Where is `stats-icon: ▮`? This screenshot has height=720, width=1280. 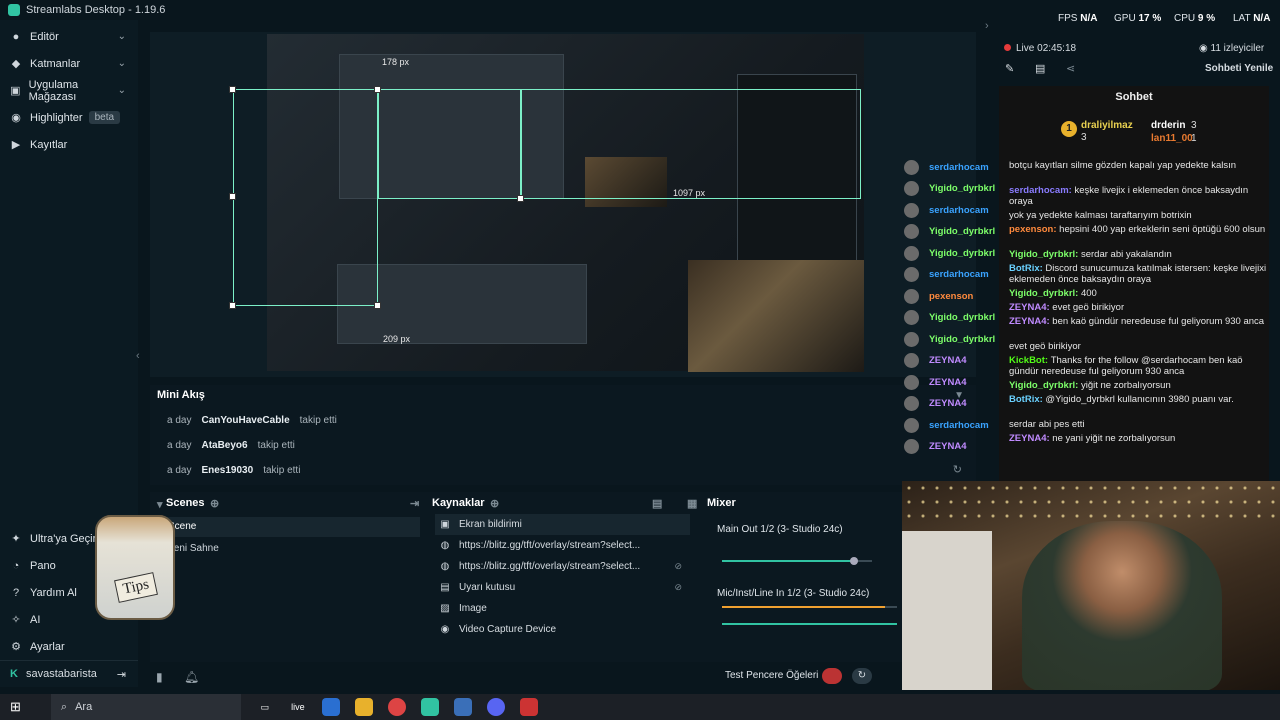 stats-icon: ▮ is located at coordinates (159, 677).